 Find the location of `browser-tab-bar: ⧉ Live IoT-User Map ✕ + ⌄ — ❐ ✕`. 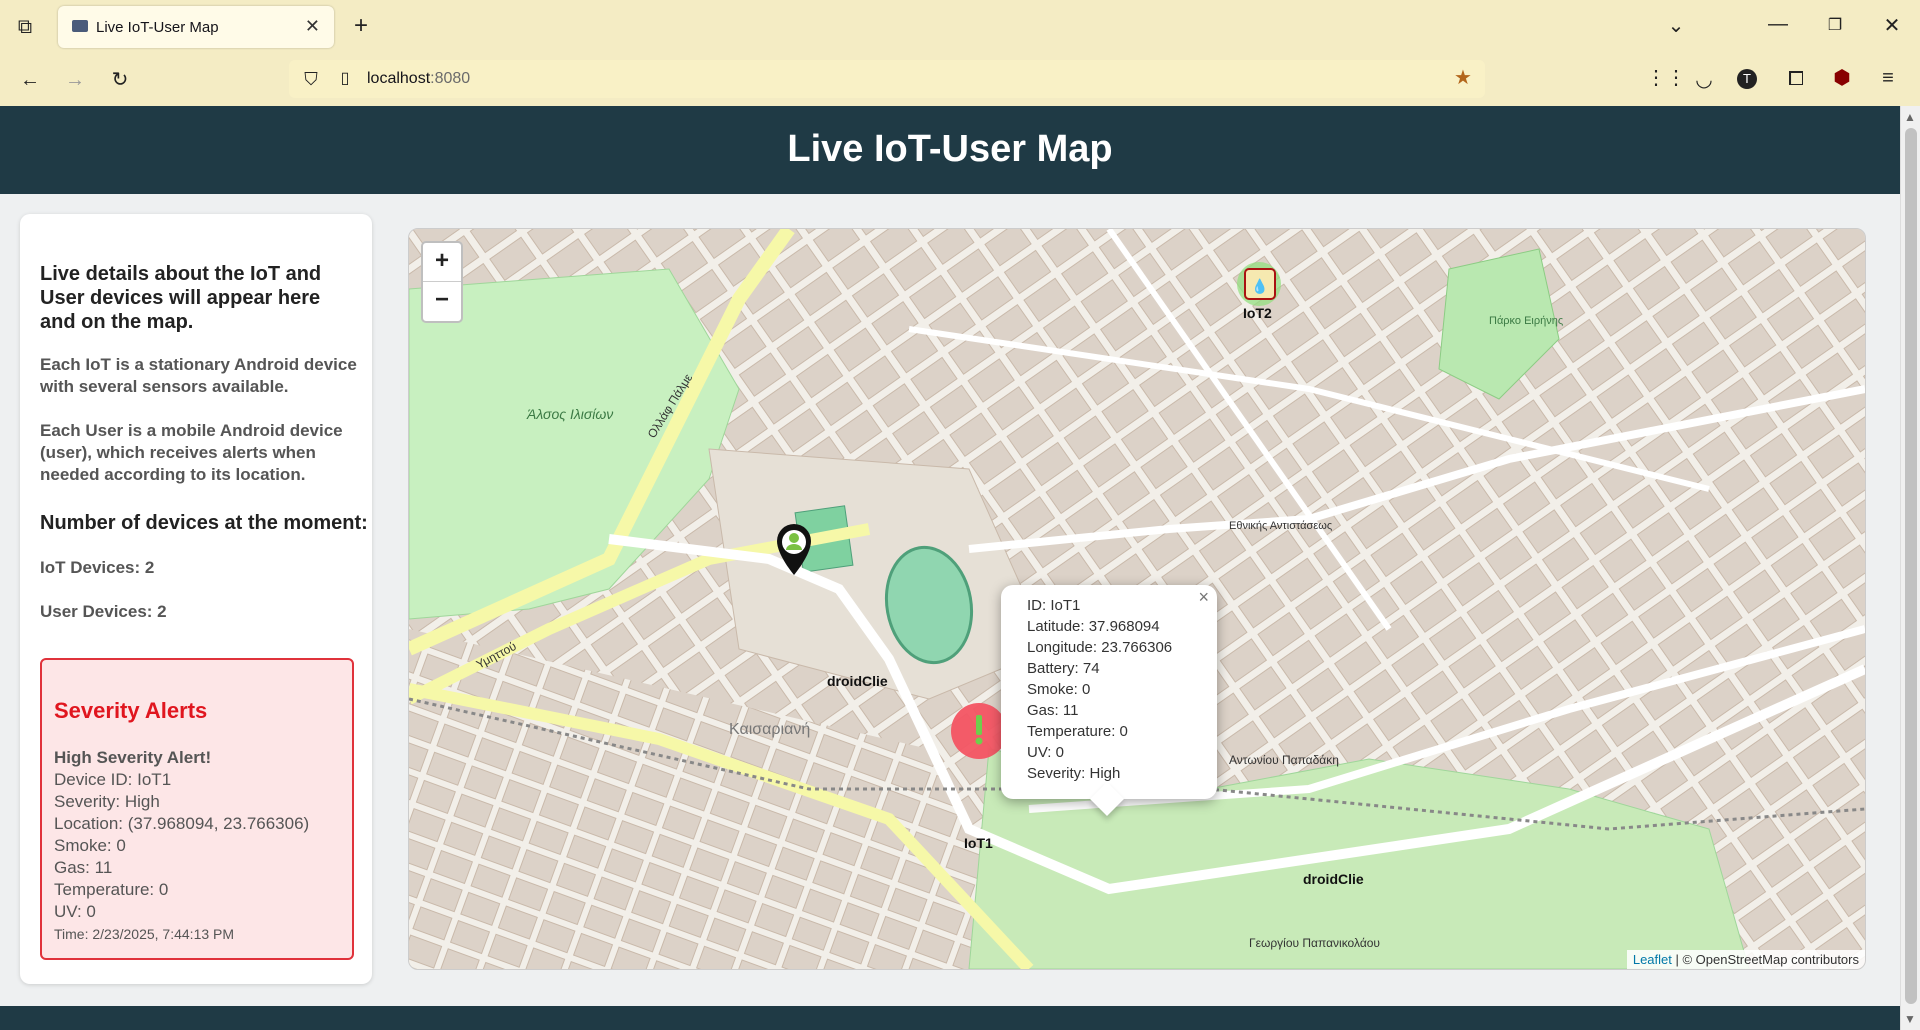

browser-tab-bar: ⧉ Live IoT-User Map ✕ + ⌄ — ❐ ✕ is located at coordinates (960, 27).